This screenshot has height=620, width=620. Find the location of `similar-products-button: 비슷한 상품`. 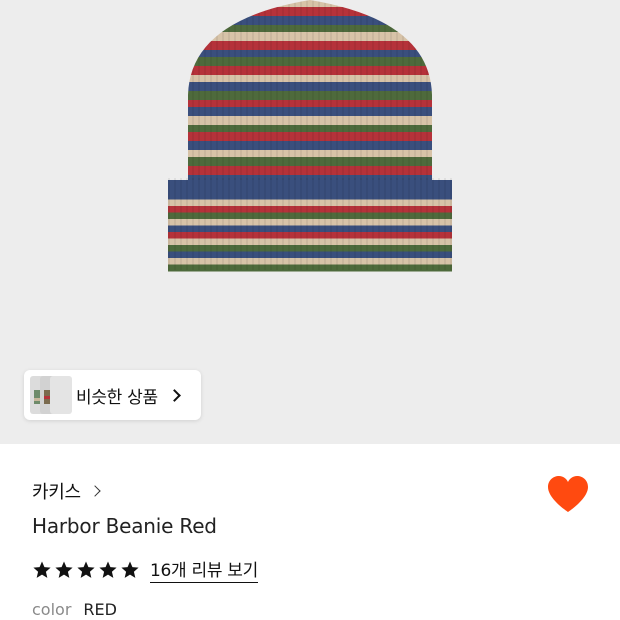

similar-products-button: 비슷한 상품 is located at coordinates (112, 395).